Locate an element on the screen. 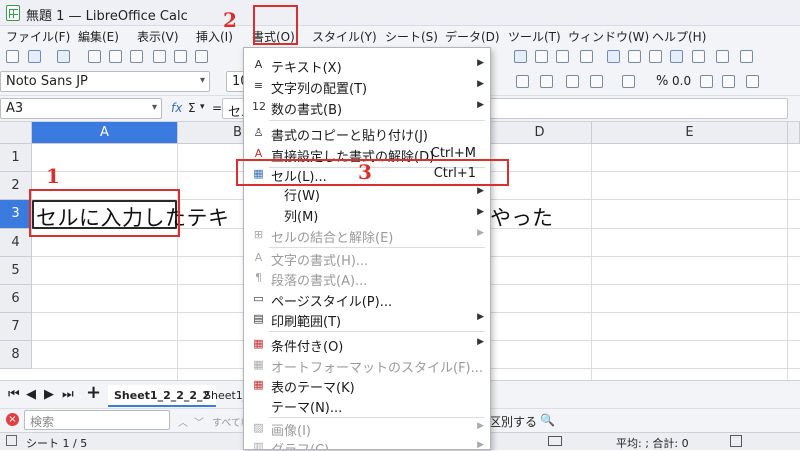 Image resolution: width=800 pixels, height=451 pixels. print-preview-icon is located at coordinates (136, 56).